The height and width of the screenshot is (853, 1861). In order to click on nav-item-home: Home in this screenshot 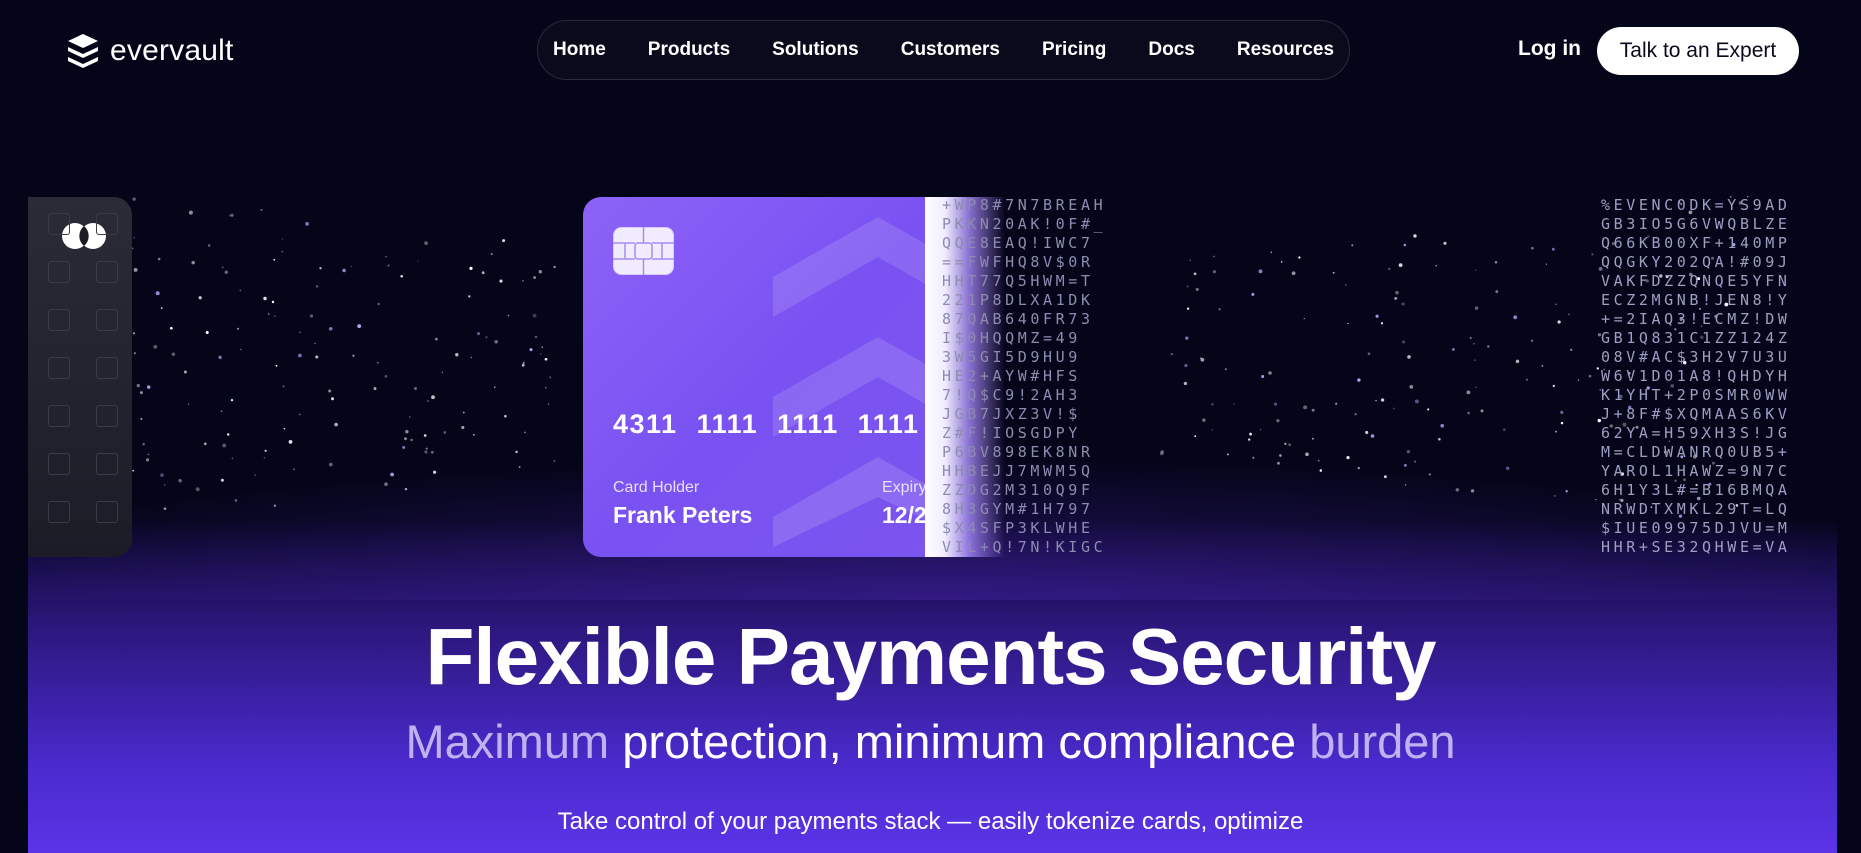, I will do `click(579, 50)`.